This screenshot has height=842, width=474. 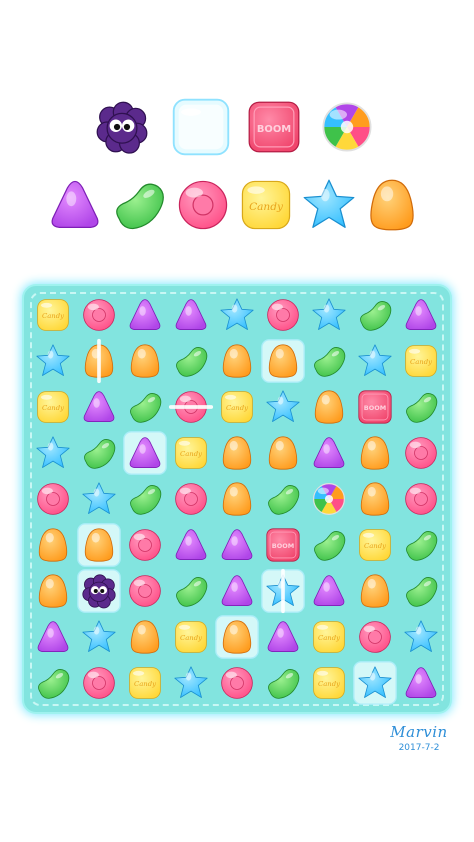 What do you see at coordinates (201, 127) in the screenshot?
I see `ice-block-icon` at bounding box center [201, 127].